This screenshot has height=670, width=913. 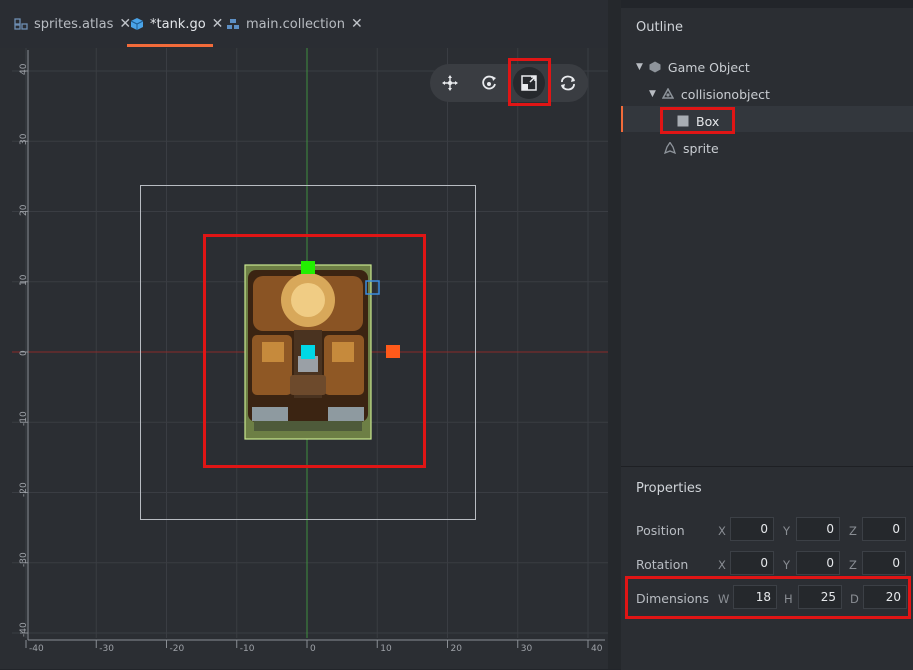 What do you see at coordinates (752, 529) in the screenshot?
I see `position-x-field: 0` at bounding box center [752, 529].